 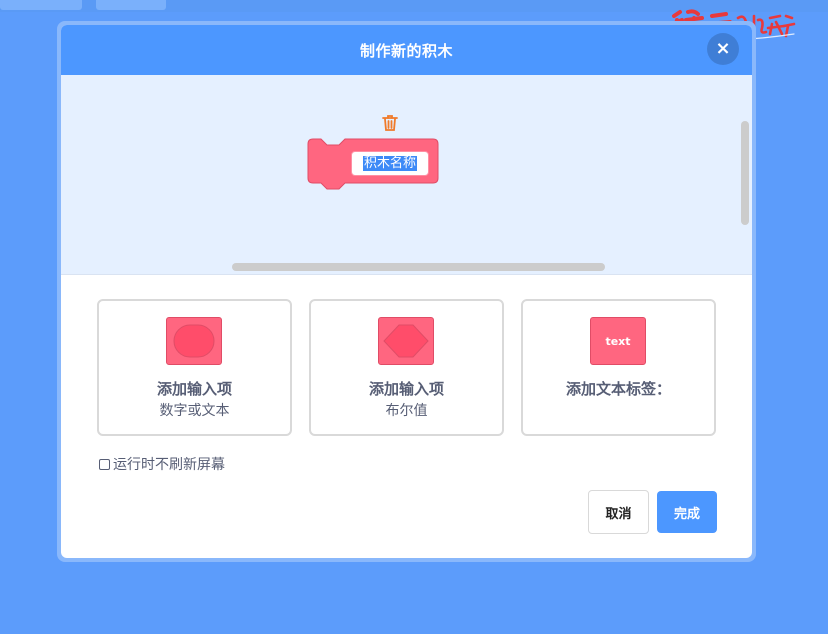 What do you see at coordinates (745, 173) in the screenshot?
I see `vertical-scrollbar` at bounding box center [745, 173].